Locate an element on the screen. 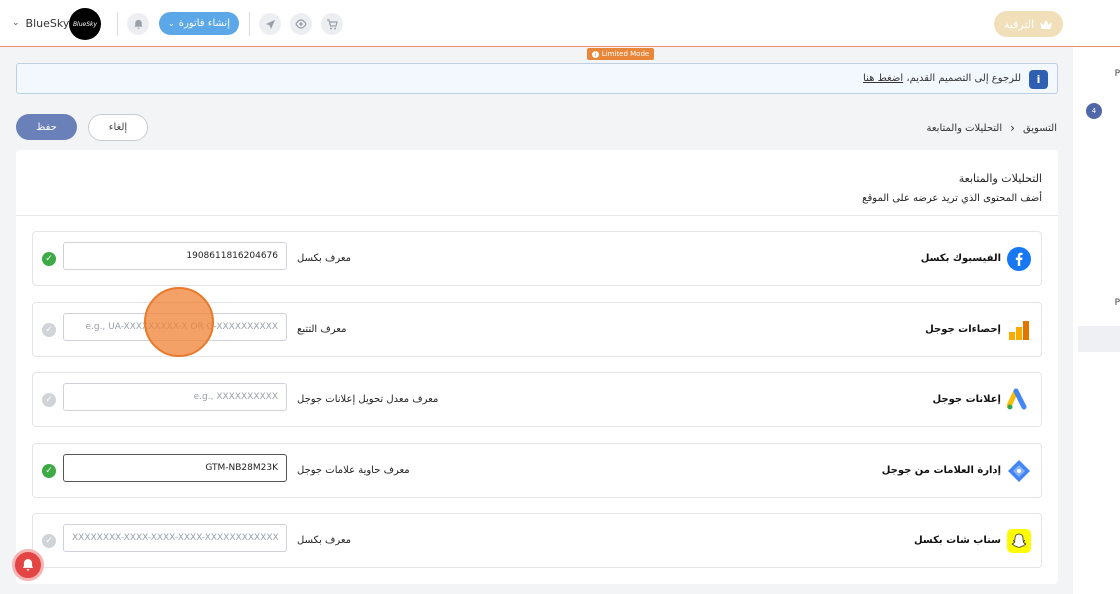 The width and height of the screenshot is (1120, 594). notice-text: للرجوع إلى التصميم القديم، اضغط هنا is located at coordinates (942, 78).